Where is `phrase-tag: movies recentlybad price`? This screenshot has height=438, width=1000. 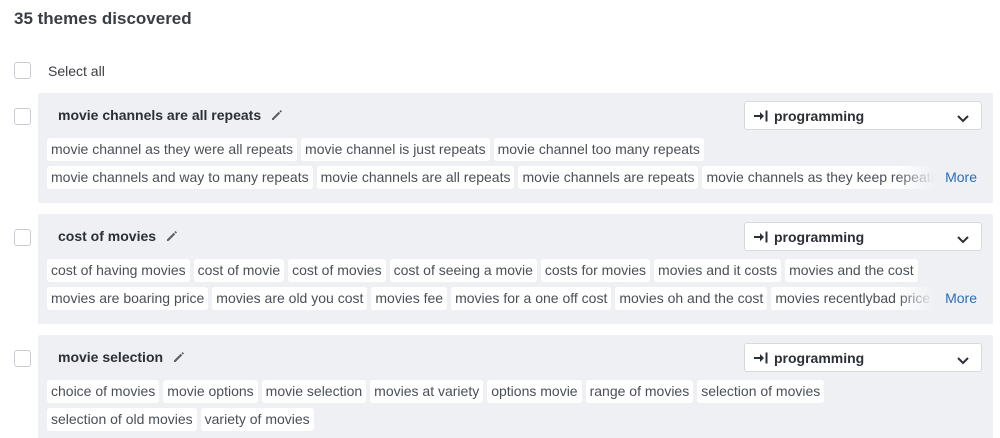
phrase-tag: movies recentlybad price is located at coordinates (852, 298).